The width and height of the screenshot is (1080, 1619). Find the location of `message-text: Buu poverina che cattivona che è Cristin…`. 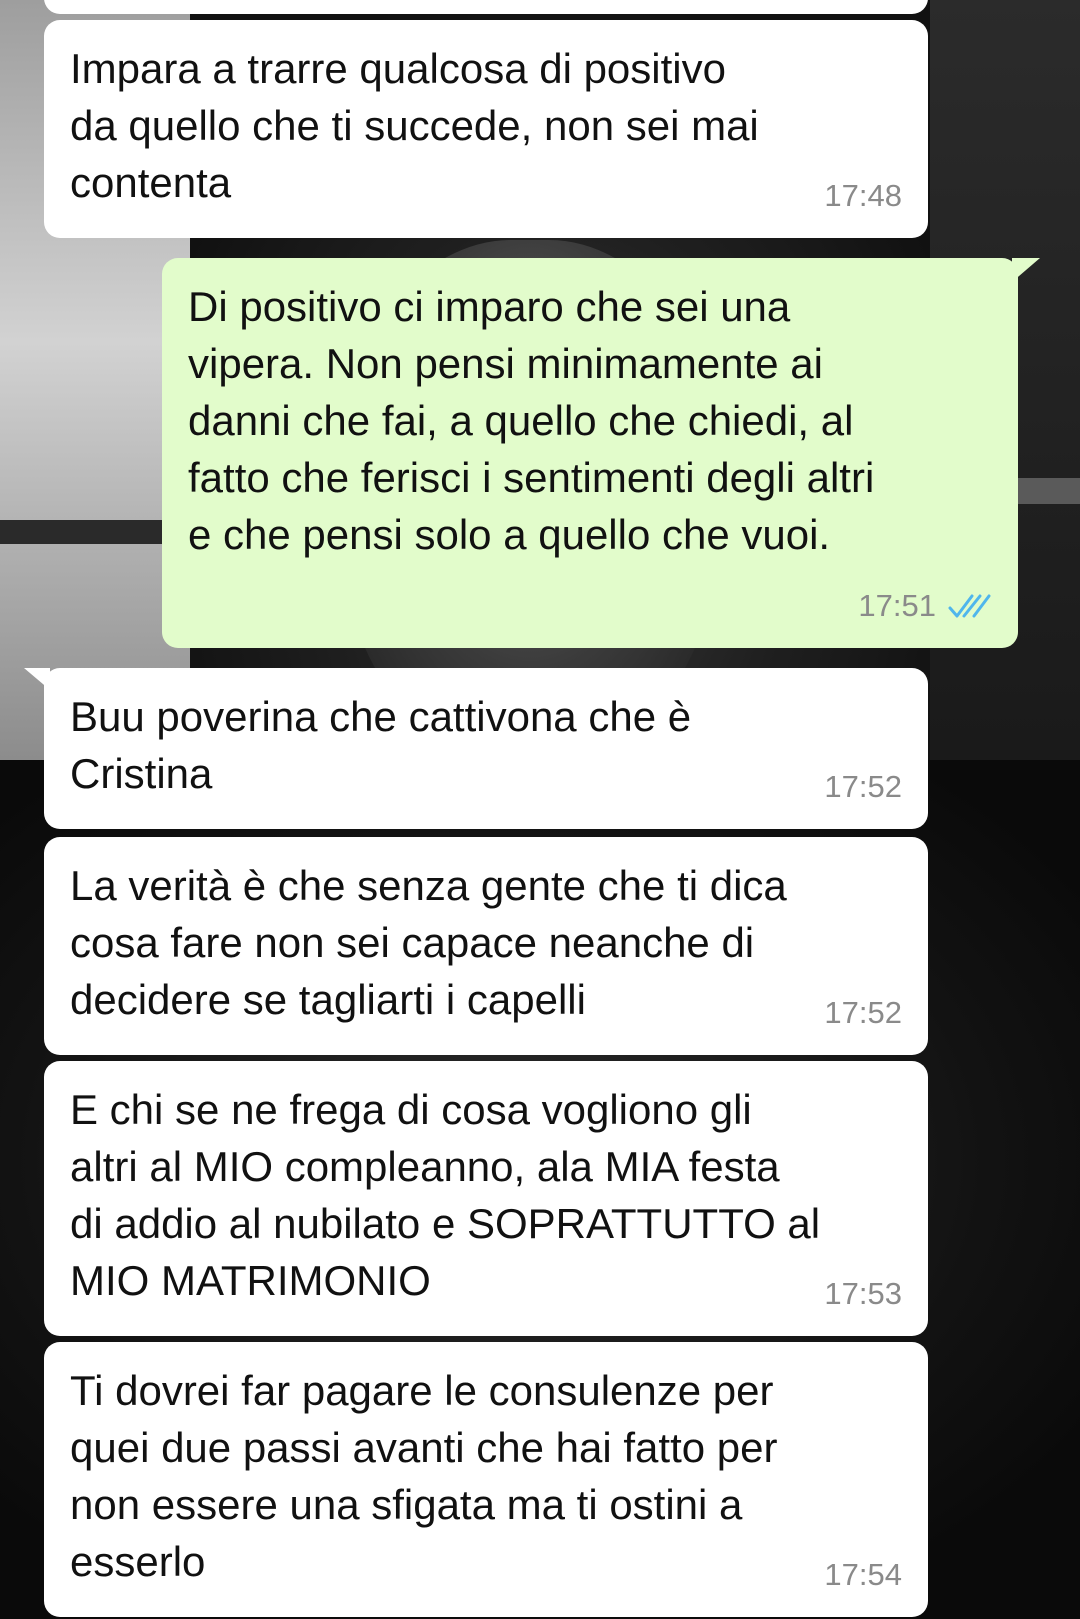

message-text: Buu poverina che cattivona che è Cristin… is located at coordinates (381, 745).